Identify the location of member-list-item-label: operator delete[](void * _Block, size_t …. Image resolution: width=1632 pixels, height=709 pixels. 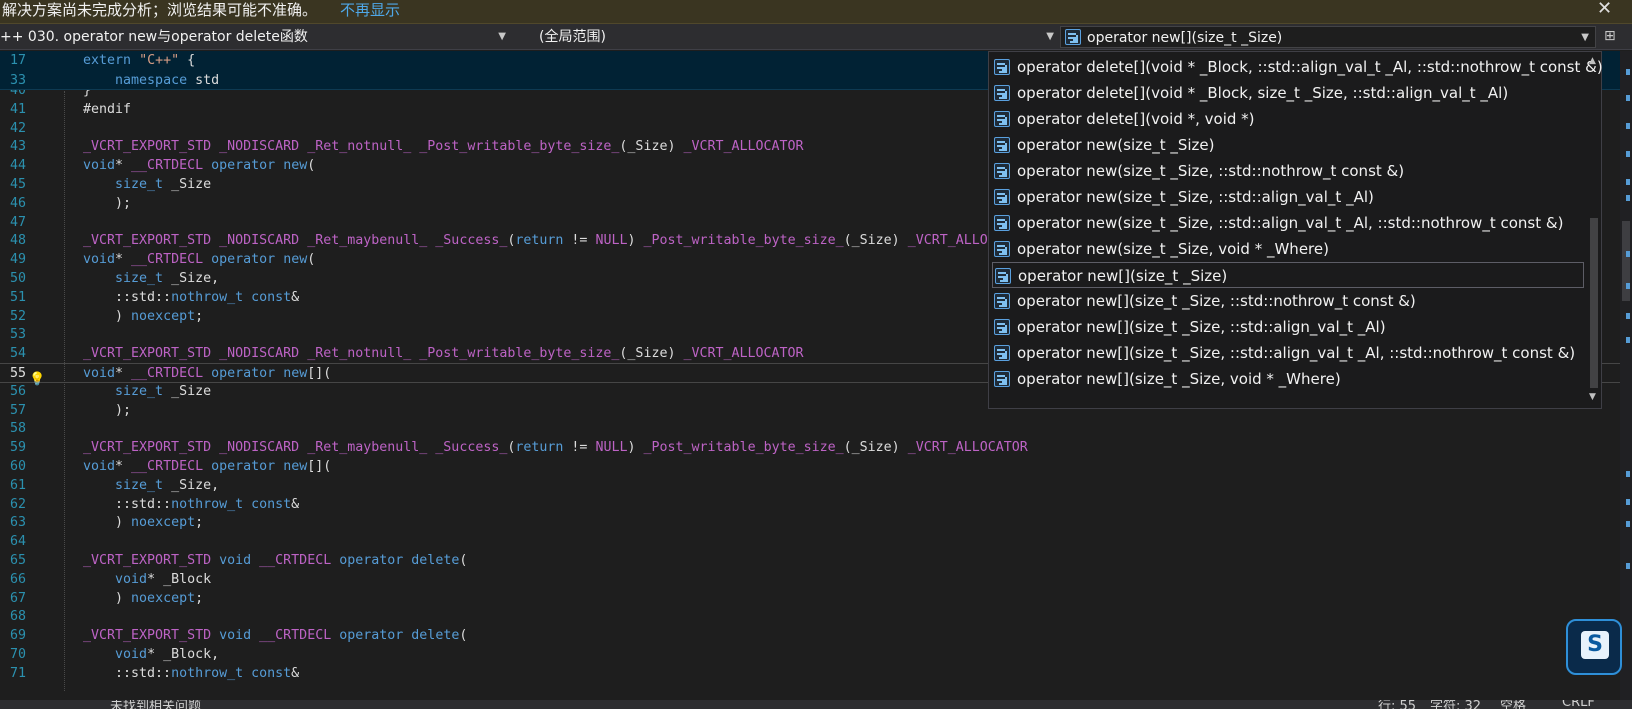
(1263, 93).